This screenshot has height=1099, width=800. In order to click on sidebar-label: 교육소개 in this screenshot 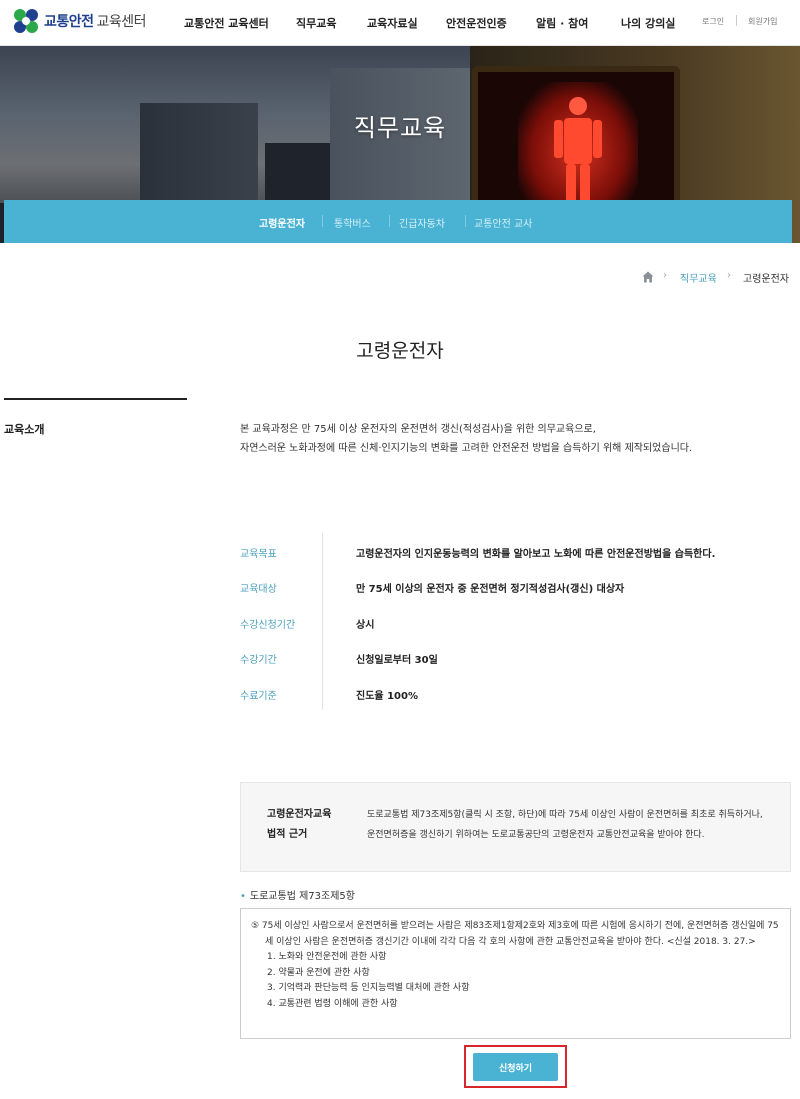, I will do `click(24, 429)`.